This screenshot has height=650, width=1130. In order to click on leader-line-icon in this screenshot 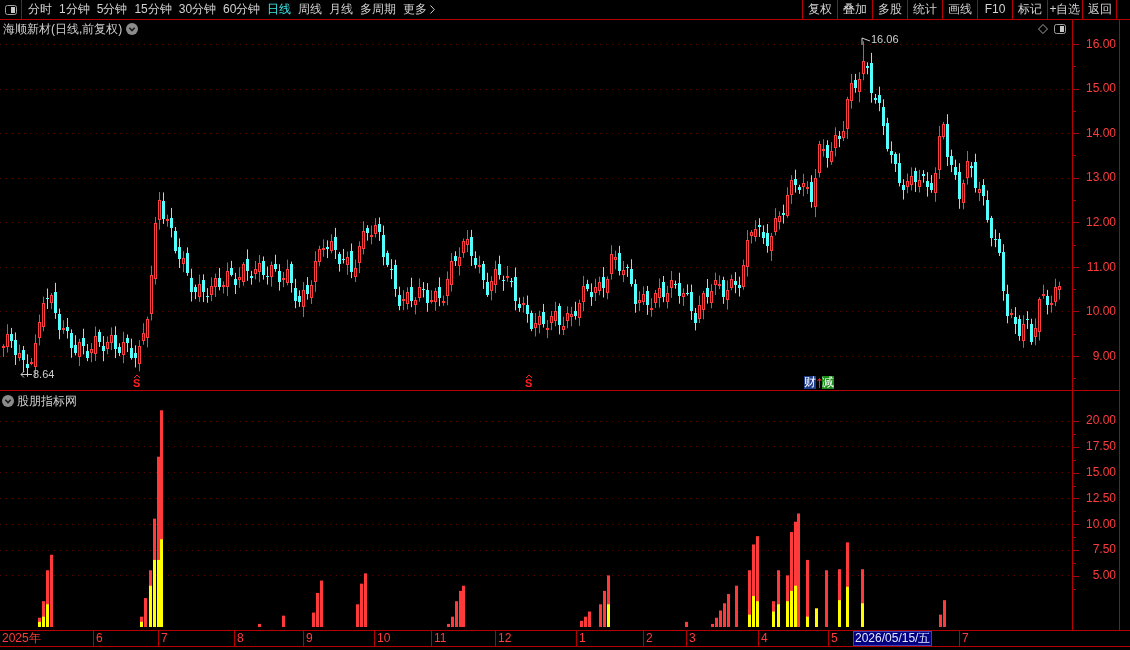, I will do `click(865, 41)`.